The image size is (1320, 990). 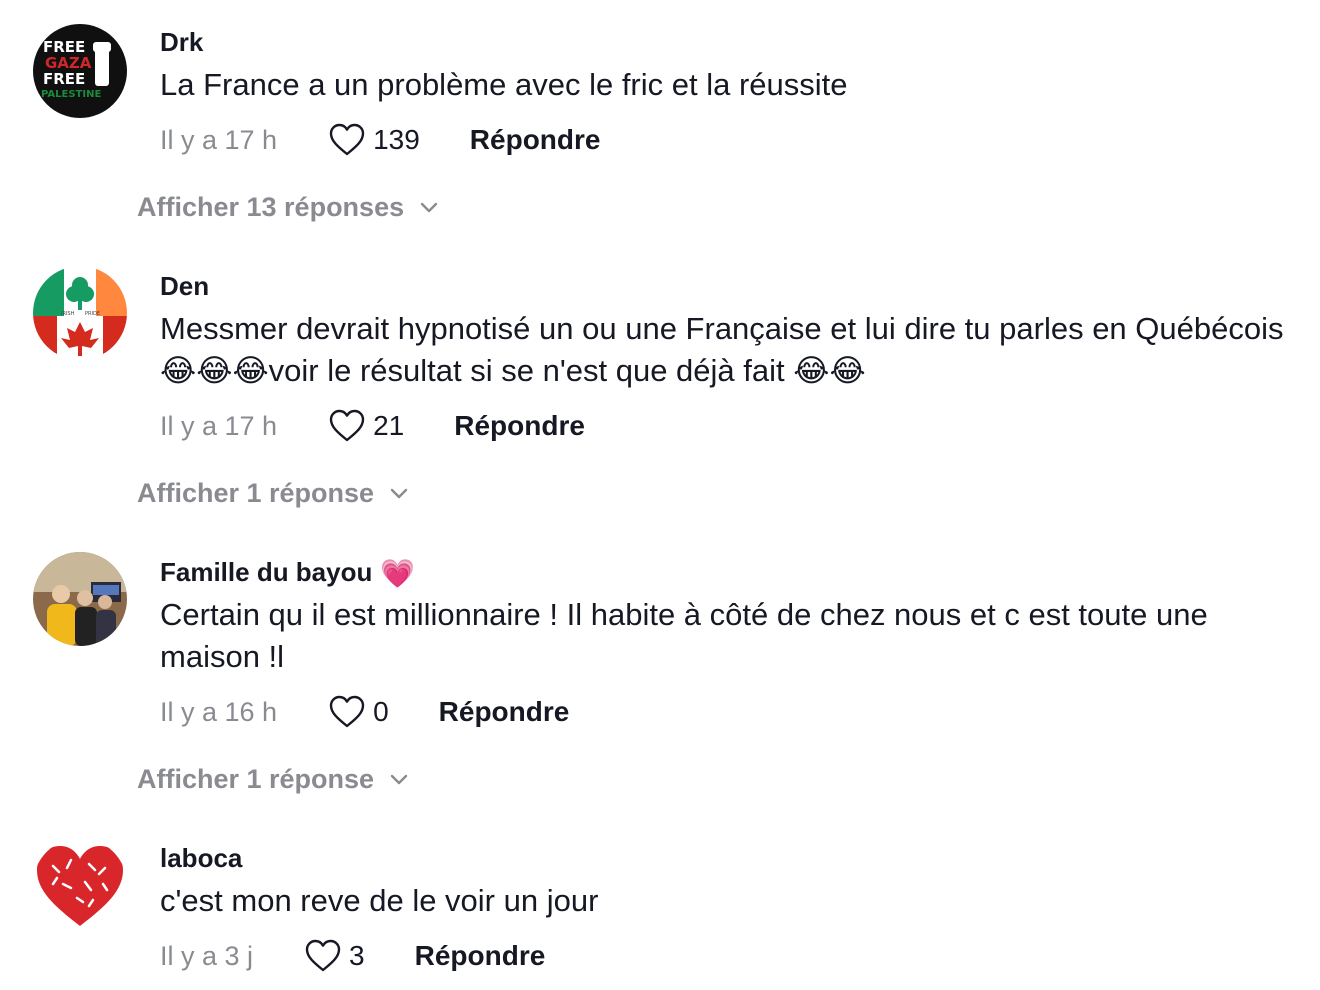 What do you see at coordinates (201, 858) in the screenshot?
I see `username: laboca` at bounding box center [201, 858].